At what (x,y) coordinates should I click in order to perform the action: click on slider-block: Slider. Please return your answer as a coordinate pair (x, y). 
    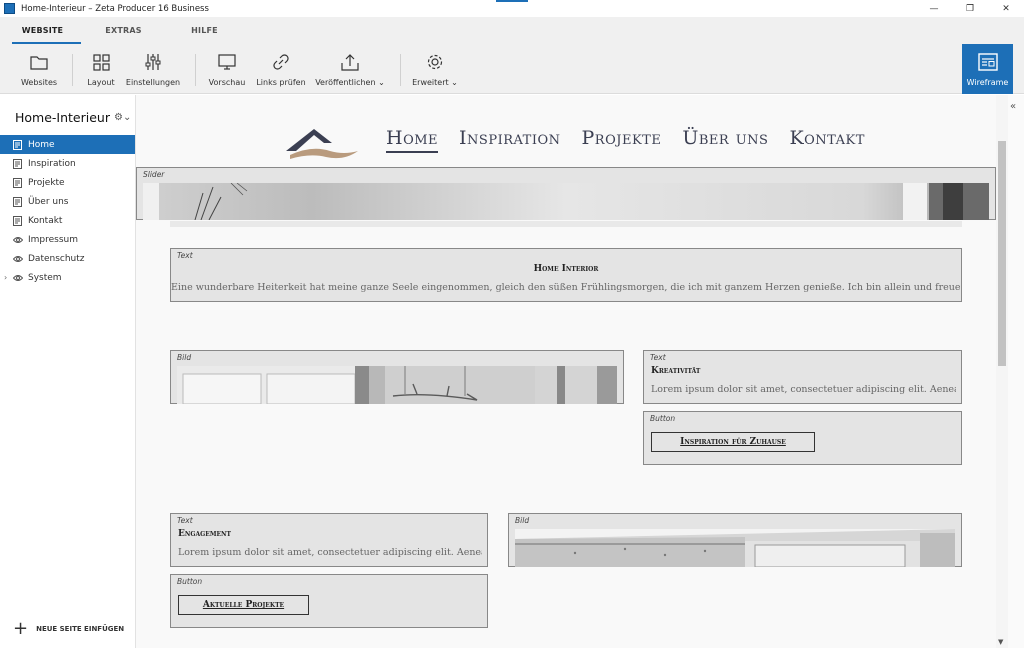
    Looking at the image, I should click on (566, 193).